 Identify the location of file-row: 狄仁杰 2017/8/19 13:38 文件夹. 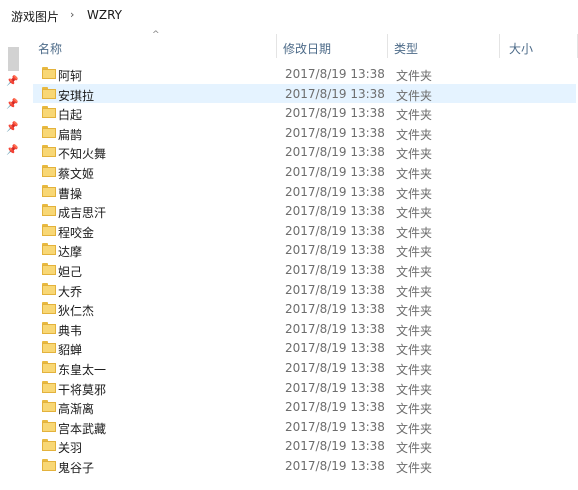
(304, 308).